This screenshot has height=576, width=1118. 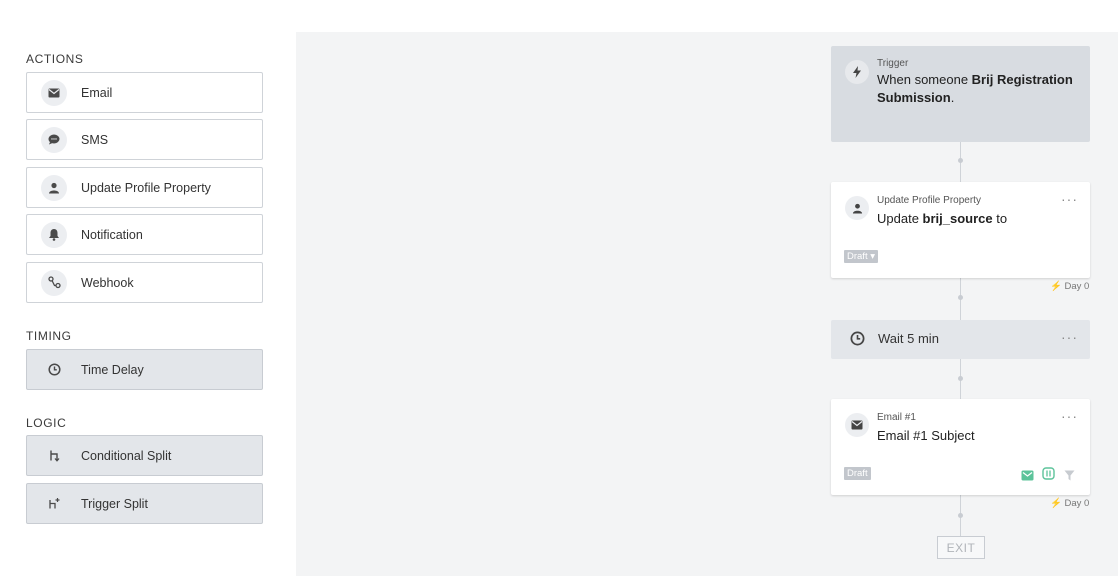 I want to click on timing-time-delay: Time Delay, so click(x=144, y=369).